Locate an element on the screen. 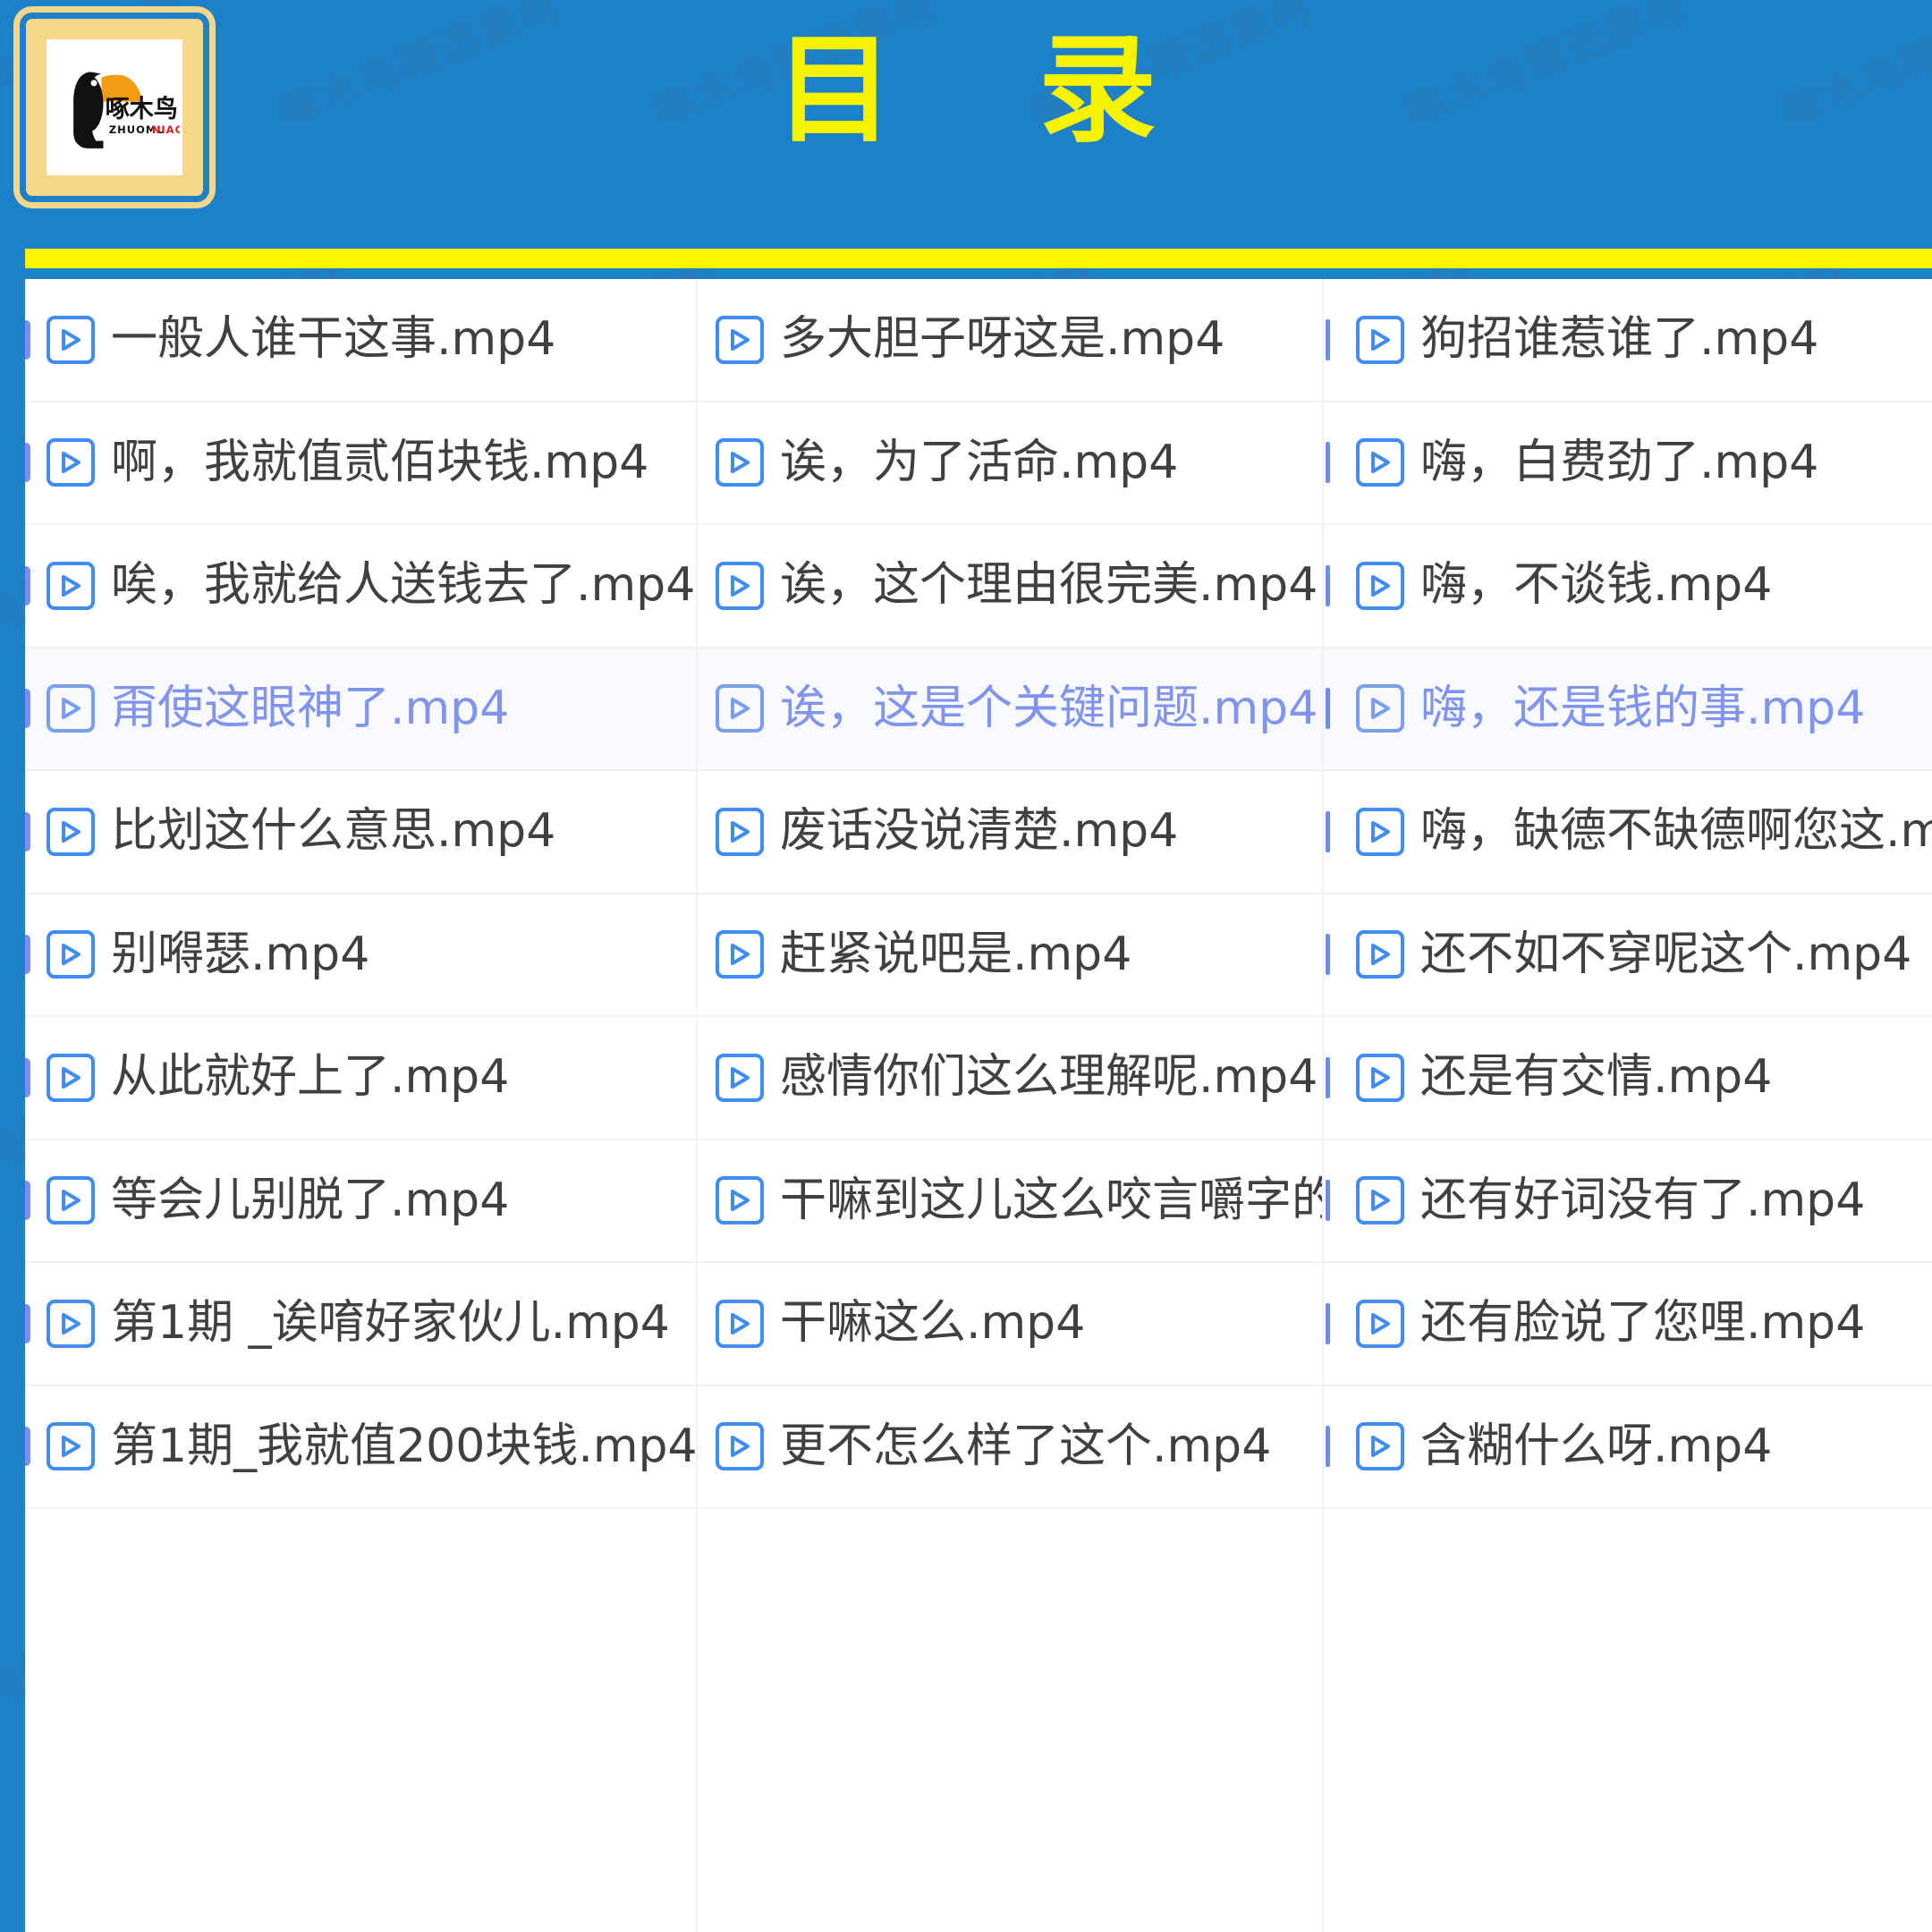  file-name-label: 赶紧说吧是.mp4 is located at coordinates (956, 954).